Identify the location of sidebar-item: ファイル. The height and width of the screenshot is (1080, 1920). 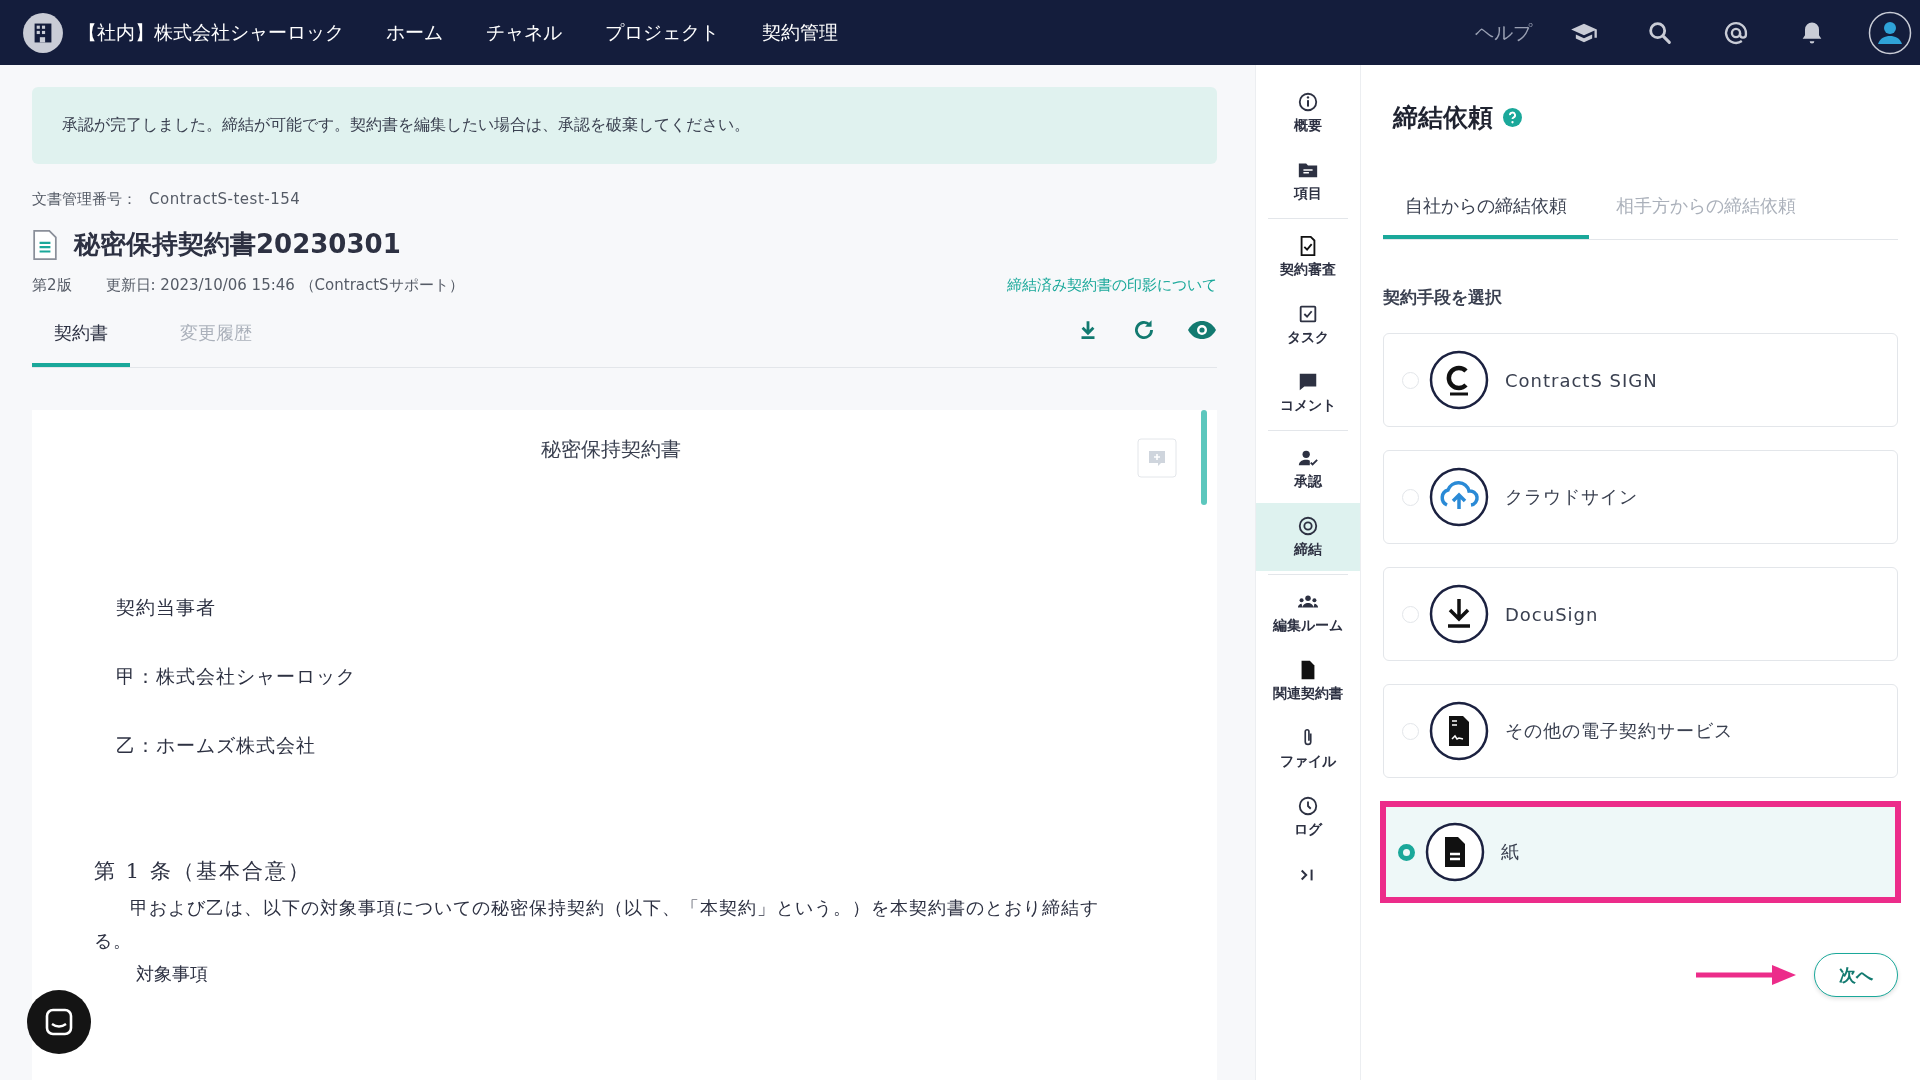
(1308, 749).